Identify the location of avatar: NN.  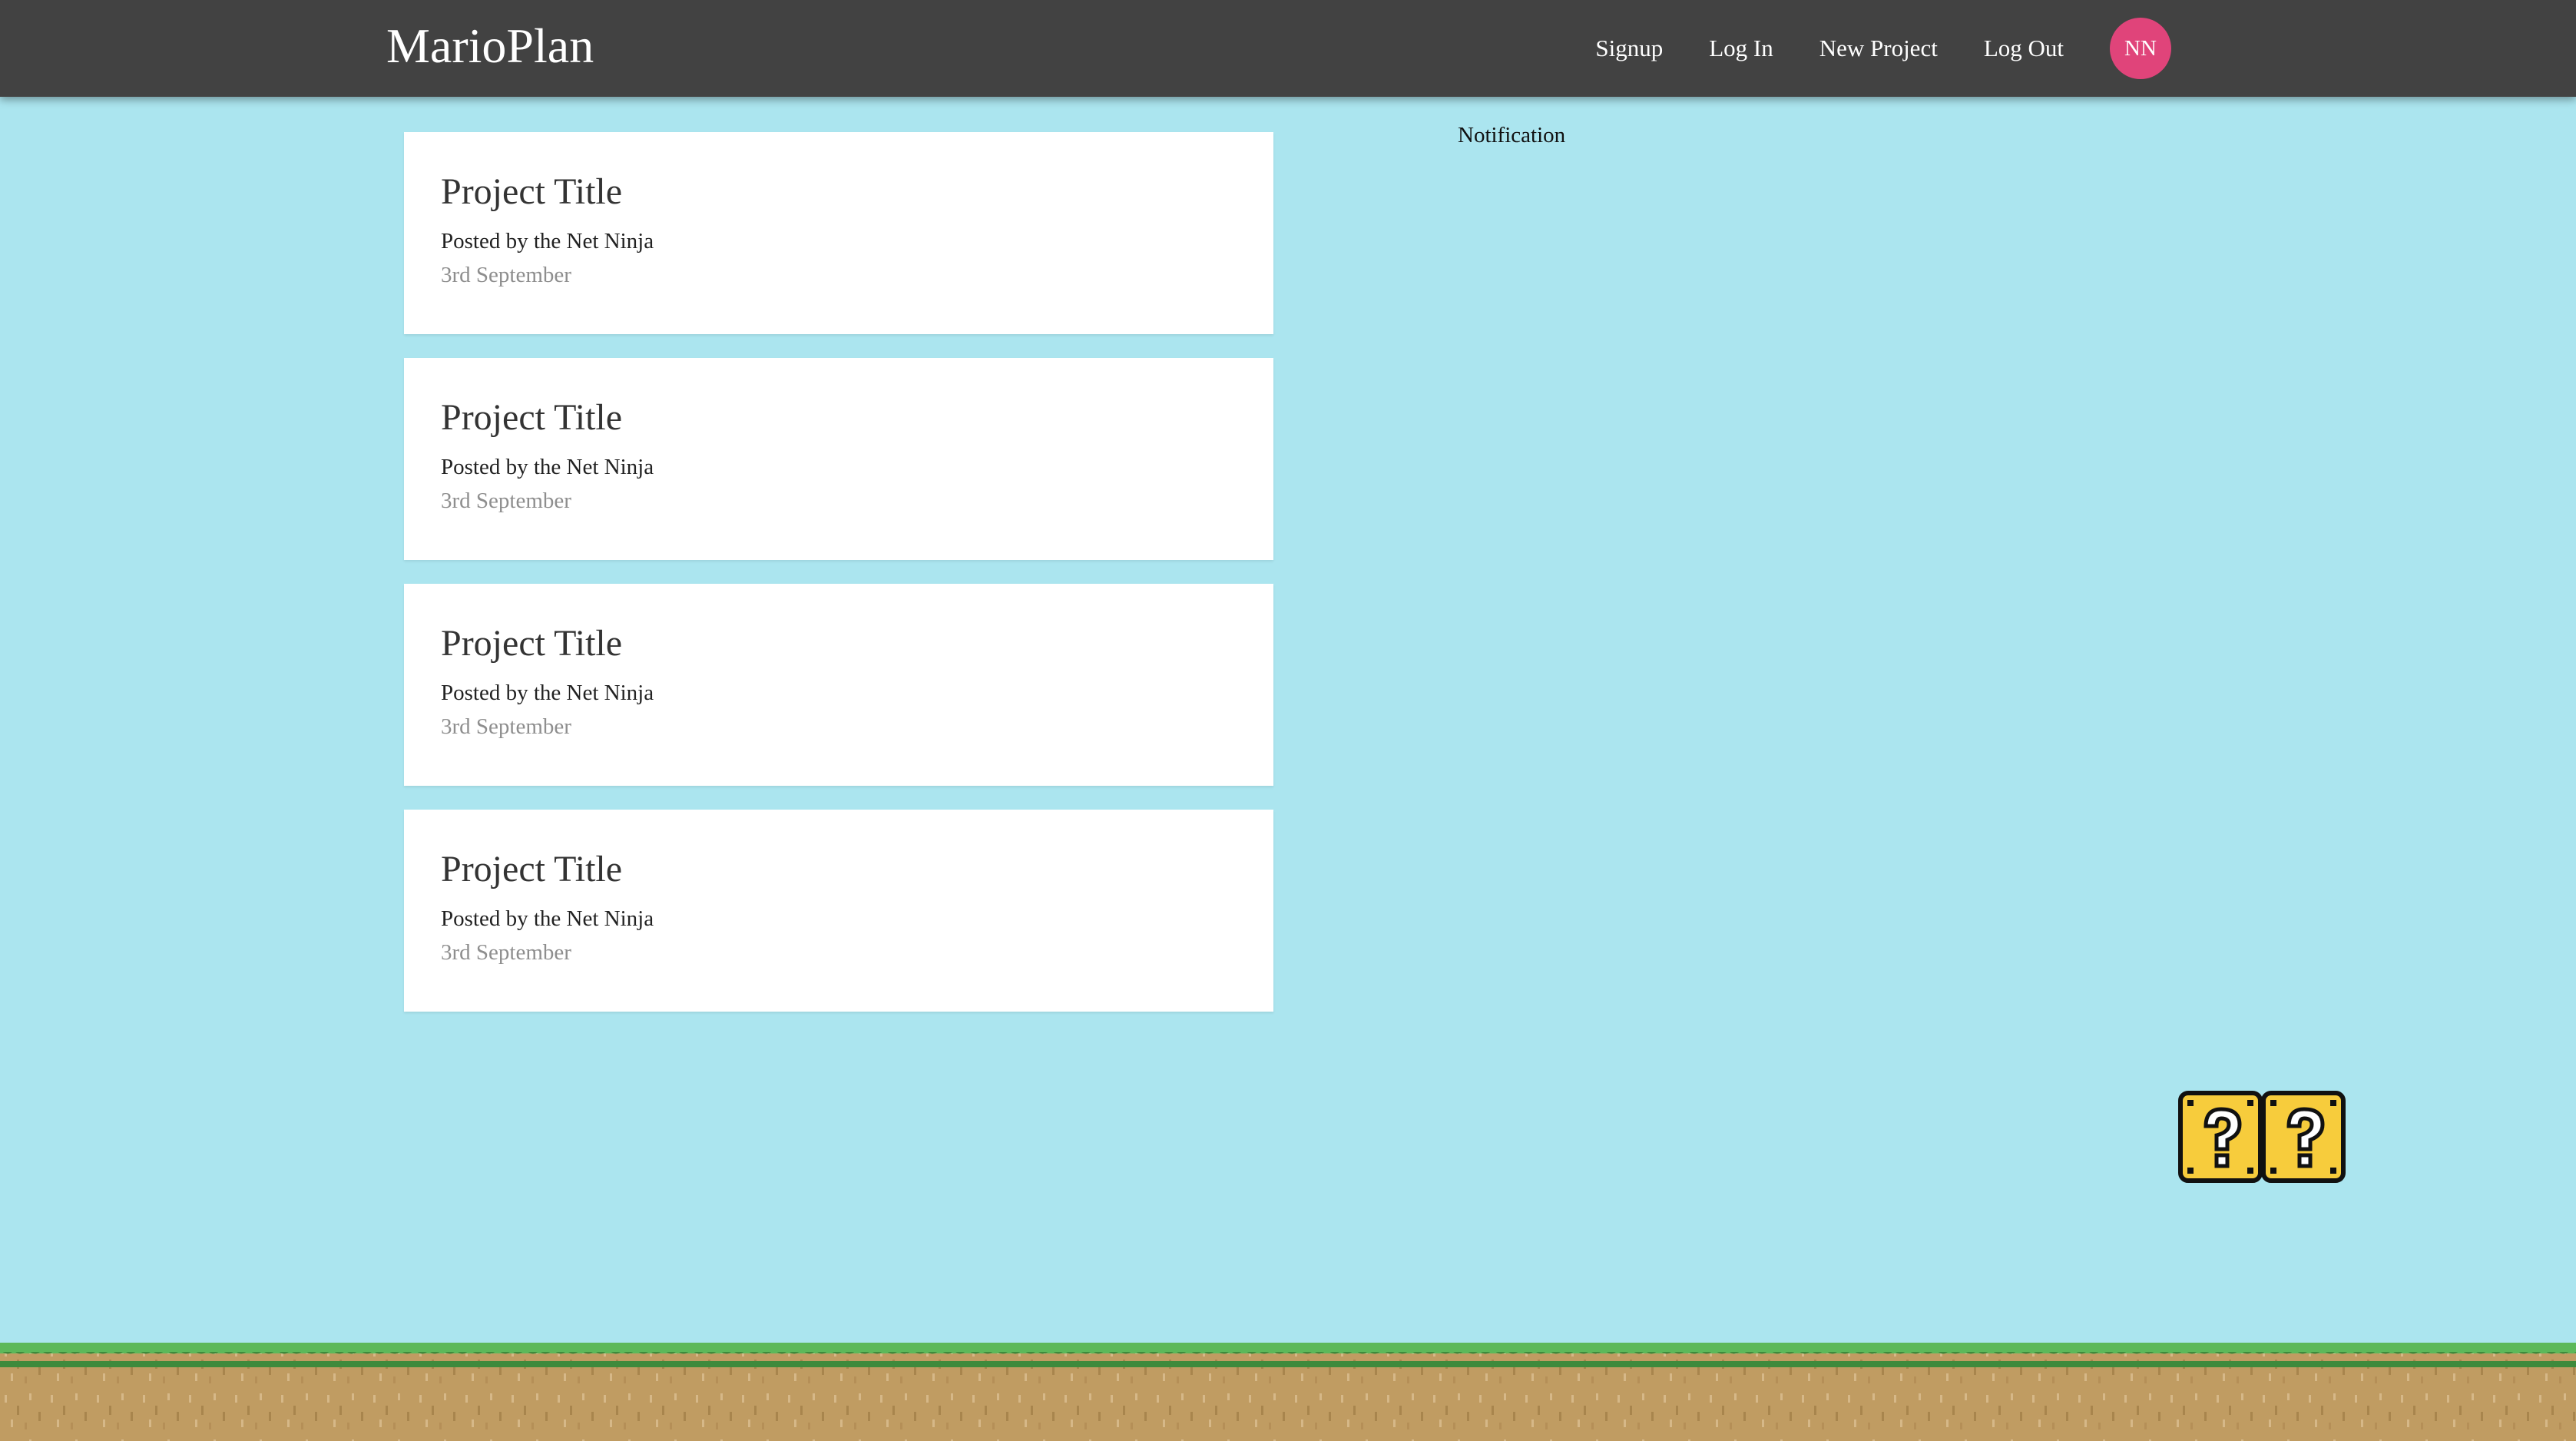
(2140, 48).